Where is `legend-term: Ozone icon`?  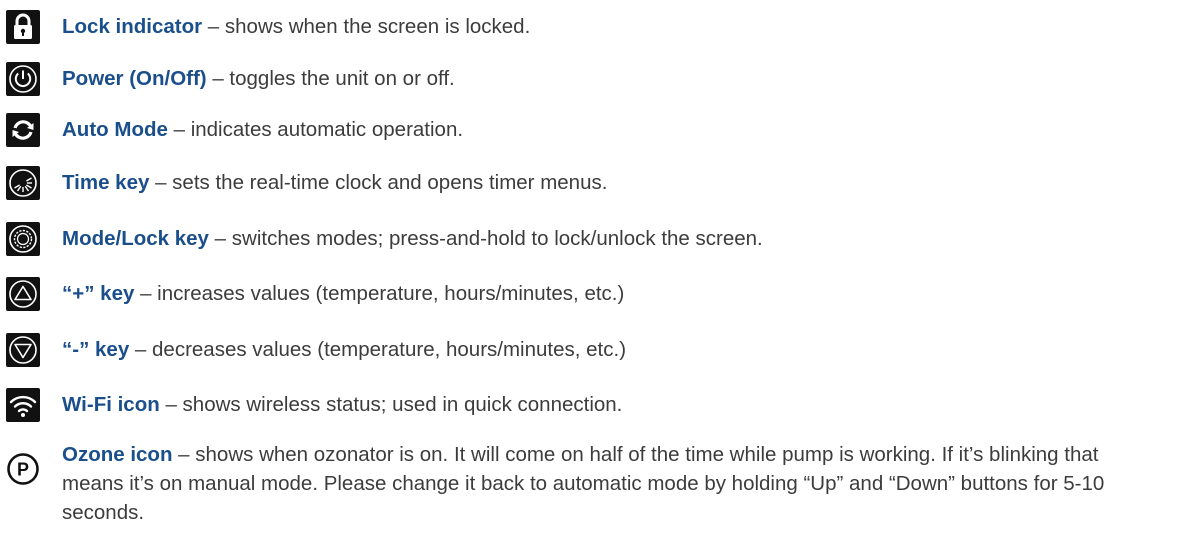
legend-term: Ozone icon is located at coordinates (117, 454).